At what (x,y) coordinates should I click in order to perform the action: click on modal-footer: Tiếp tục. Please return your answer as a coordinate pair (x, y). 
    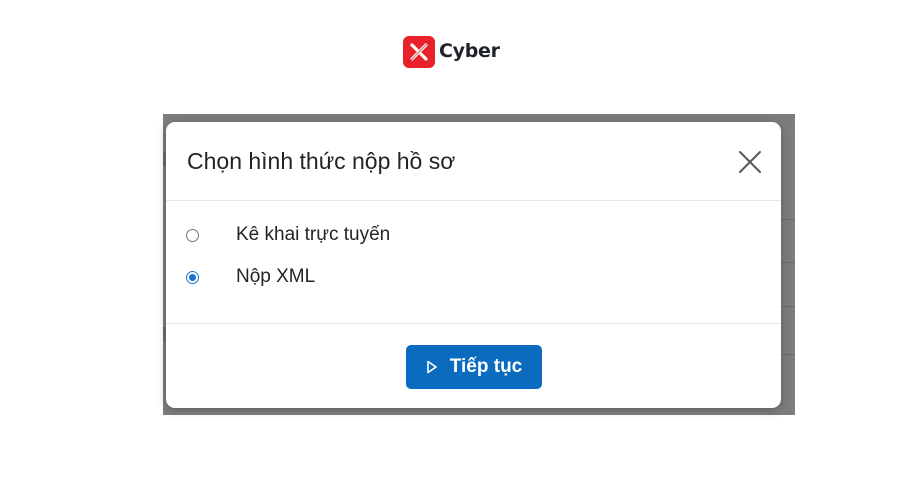
    Looking at the image, I should click on (473, 366).